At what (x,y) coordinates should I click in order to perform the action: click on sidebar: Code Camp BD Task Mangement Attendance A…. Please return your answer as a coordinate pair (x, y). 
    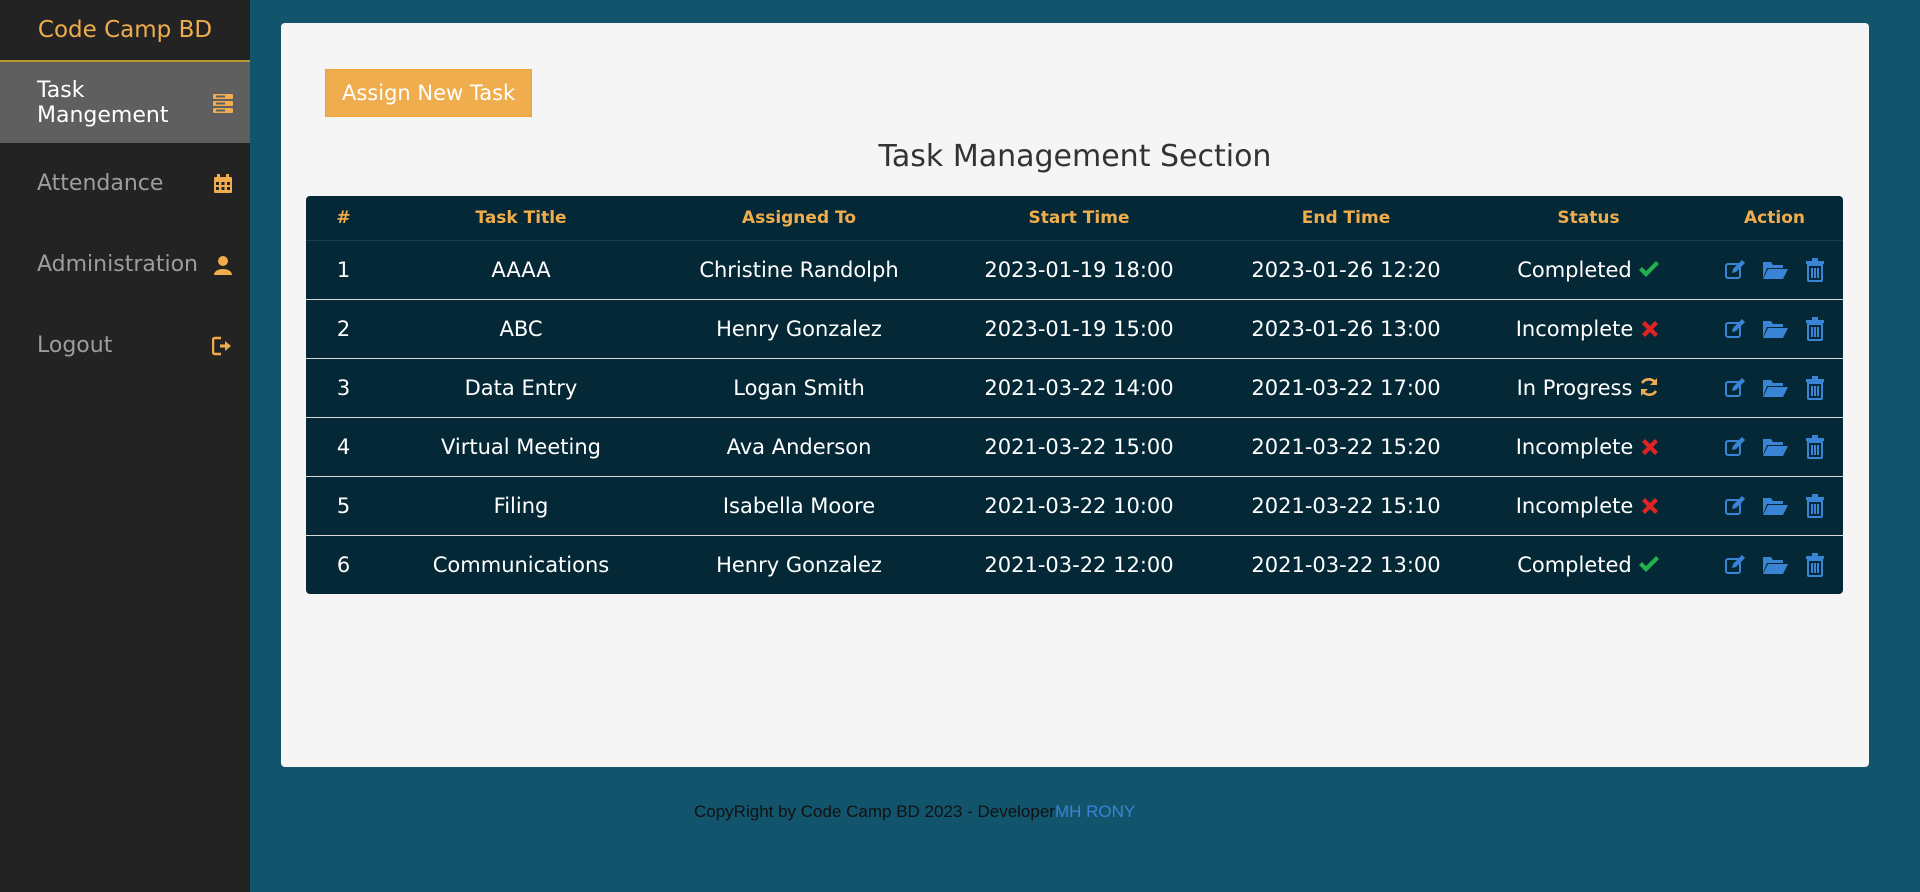
    Looking at the image, I should click on (125, 446).